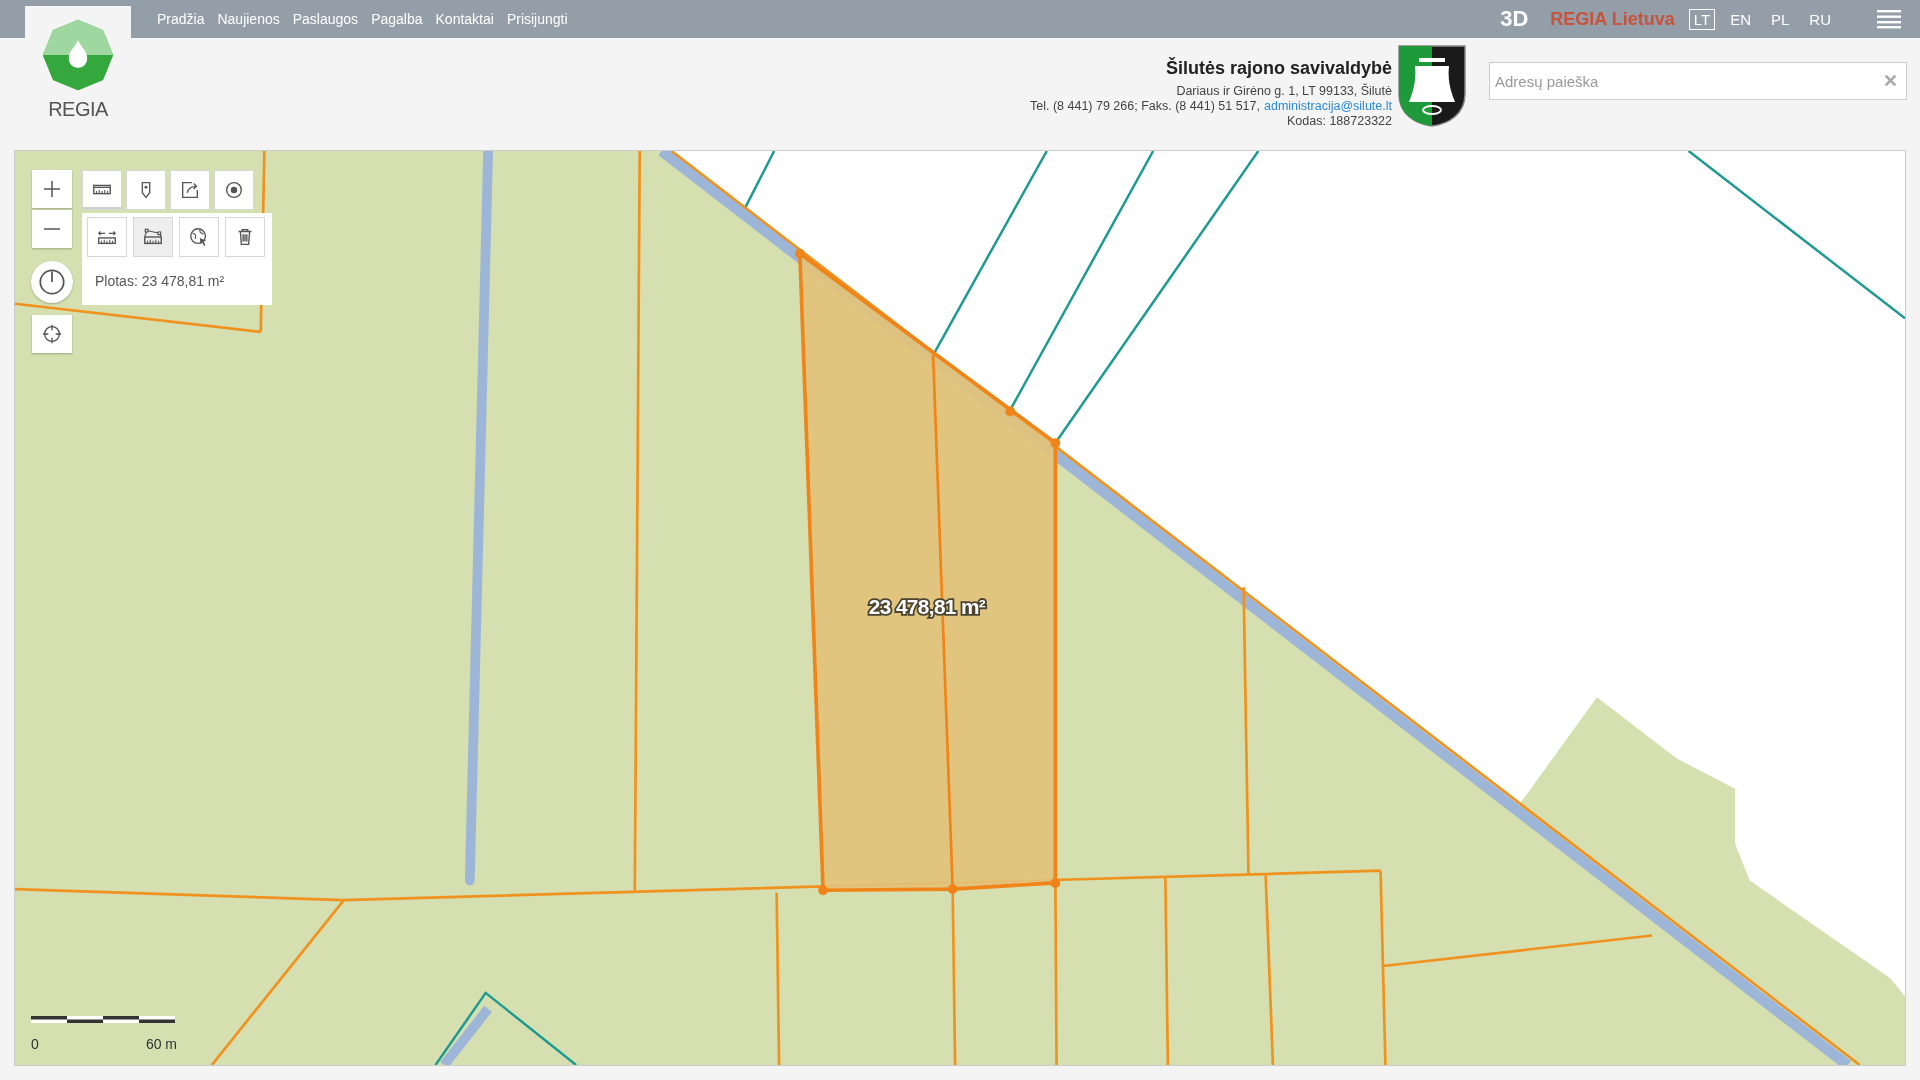  I want to click on minus-icon, so click(52, 229).